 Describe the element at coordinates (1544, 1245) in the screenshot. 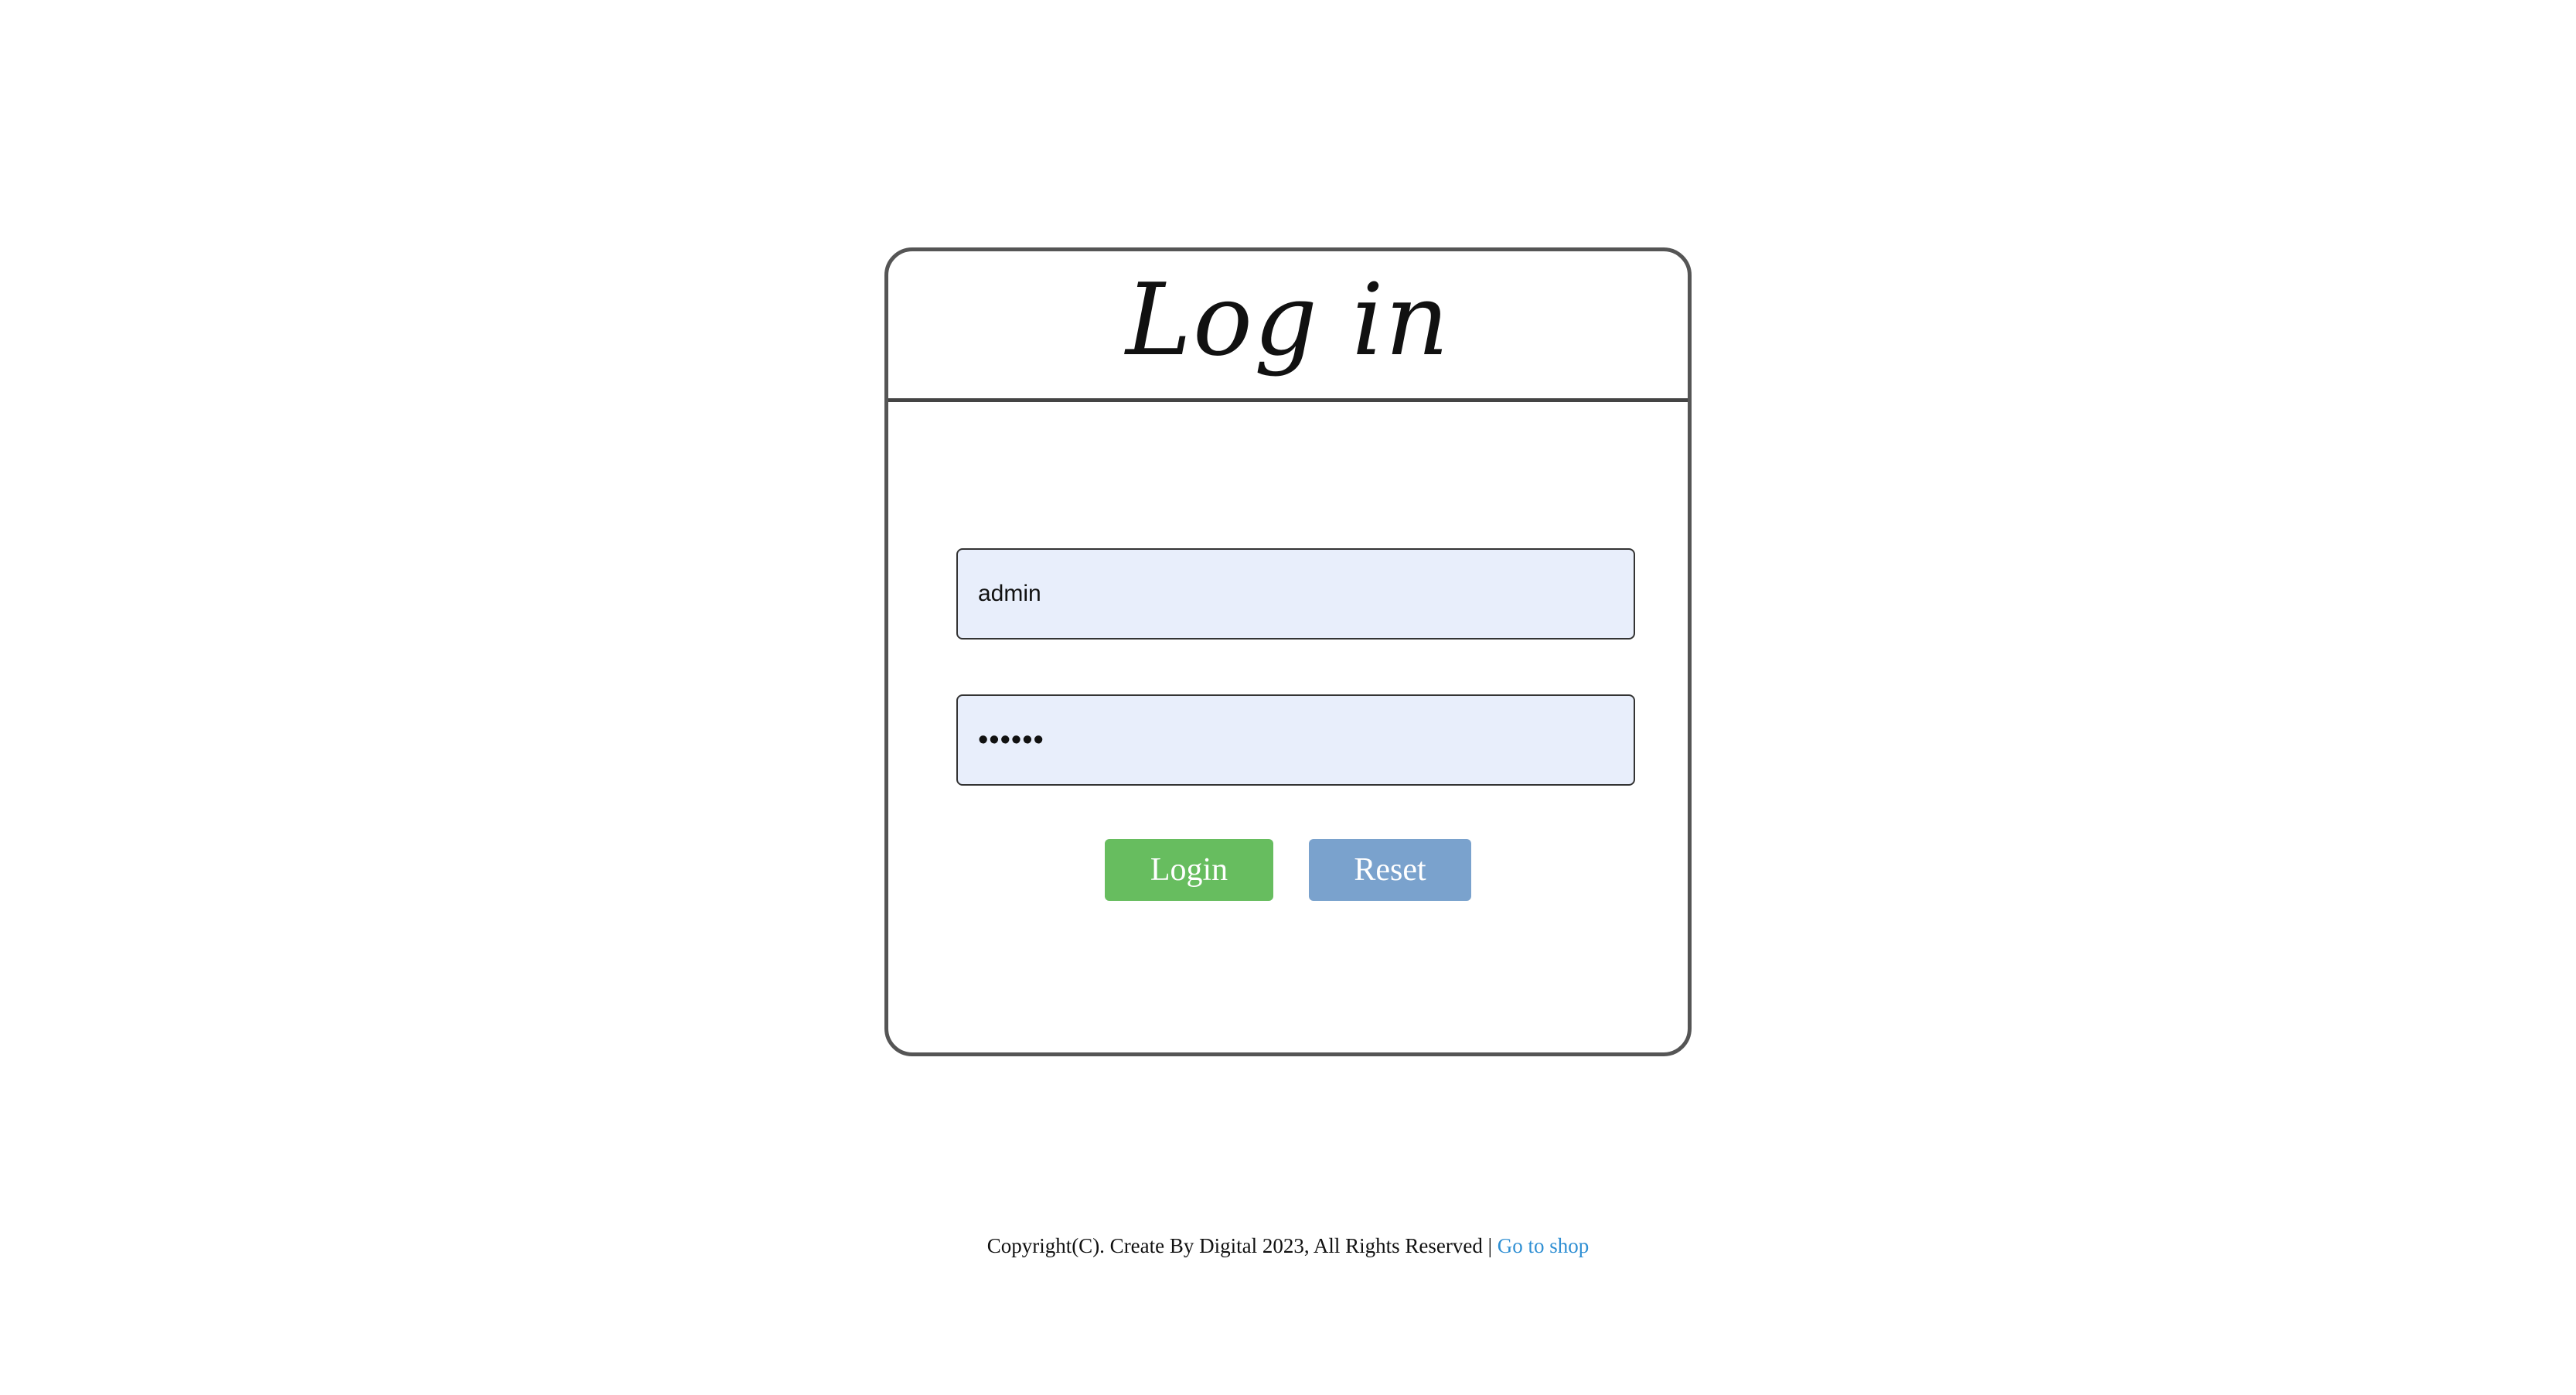

I see `go-to-shop-link: Go to shop` at that location.